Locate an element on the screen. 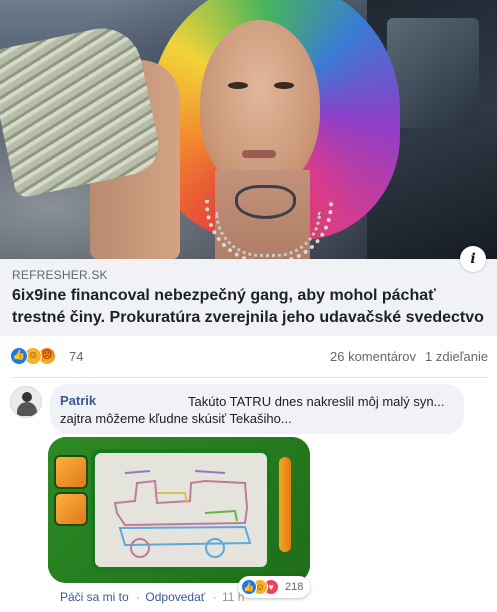 The height and width of the screenshot is (612, 497). comments-count: 26 komentárov is located at coordinates (373, 356).